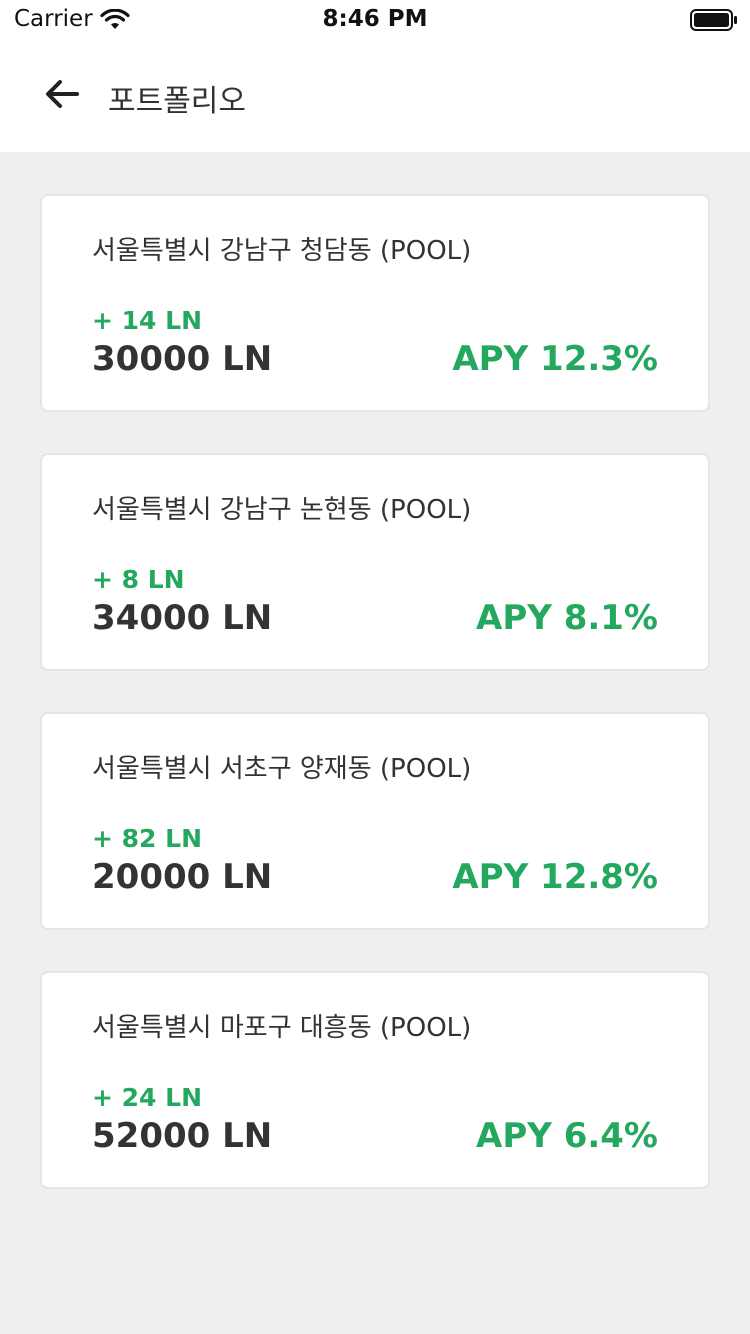 The image size is (750, 1334). I want to click on pool-apy: APY 8.1%, so click(567, 618).